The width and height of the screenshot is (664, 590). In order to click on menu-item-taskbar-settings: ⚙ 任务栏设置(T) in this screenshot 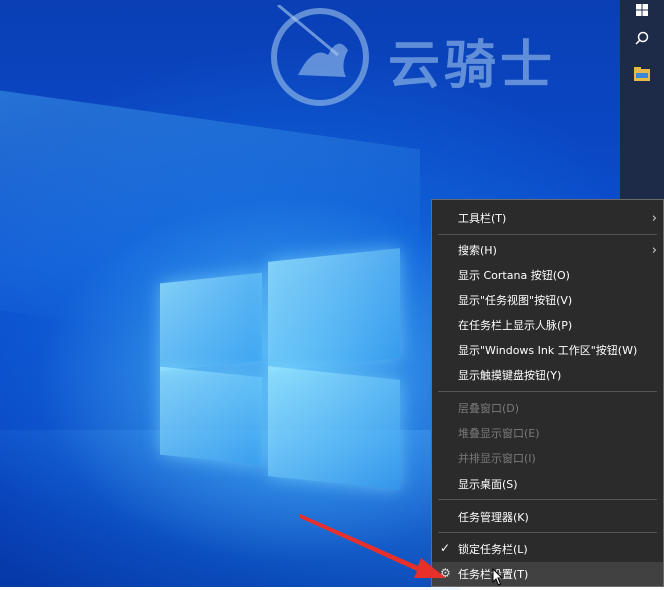, I will do `click(547, 574)`.